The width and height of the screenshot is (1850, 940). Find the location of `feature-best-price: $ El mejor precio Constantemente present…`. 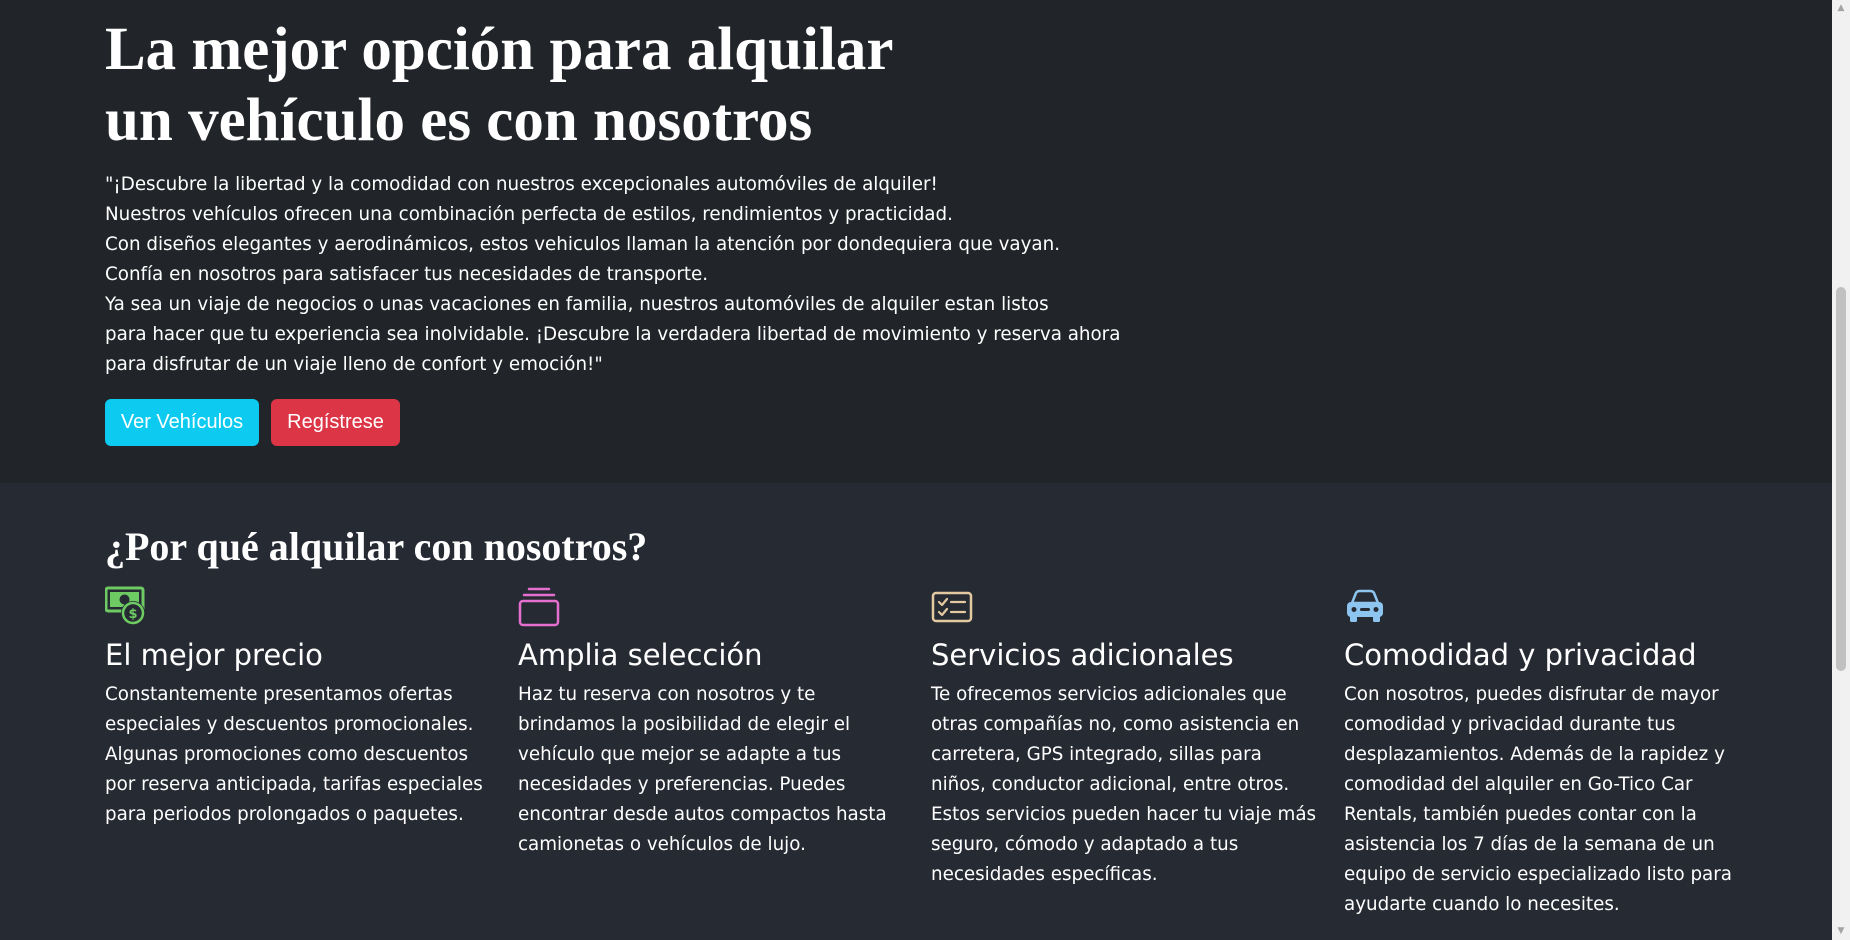

feature-best-price: $ El mejor precio Constantemente present… is located at coordinates (295, 705).